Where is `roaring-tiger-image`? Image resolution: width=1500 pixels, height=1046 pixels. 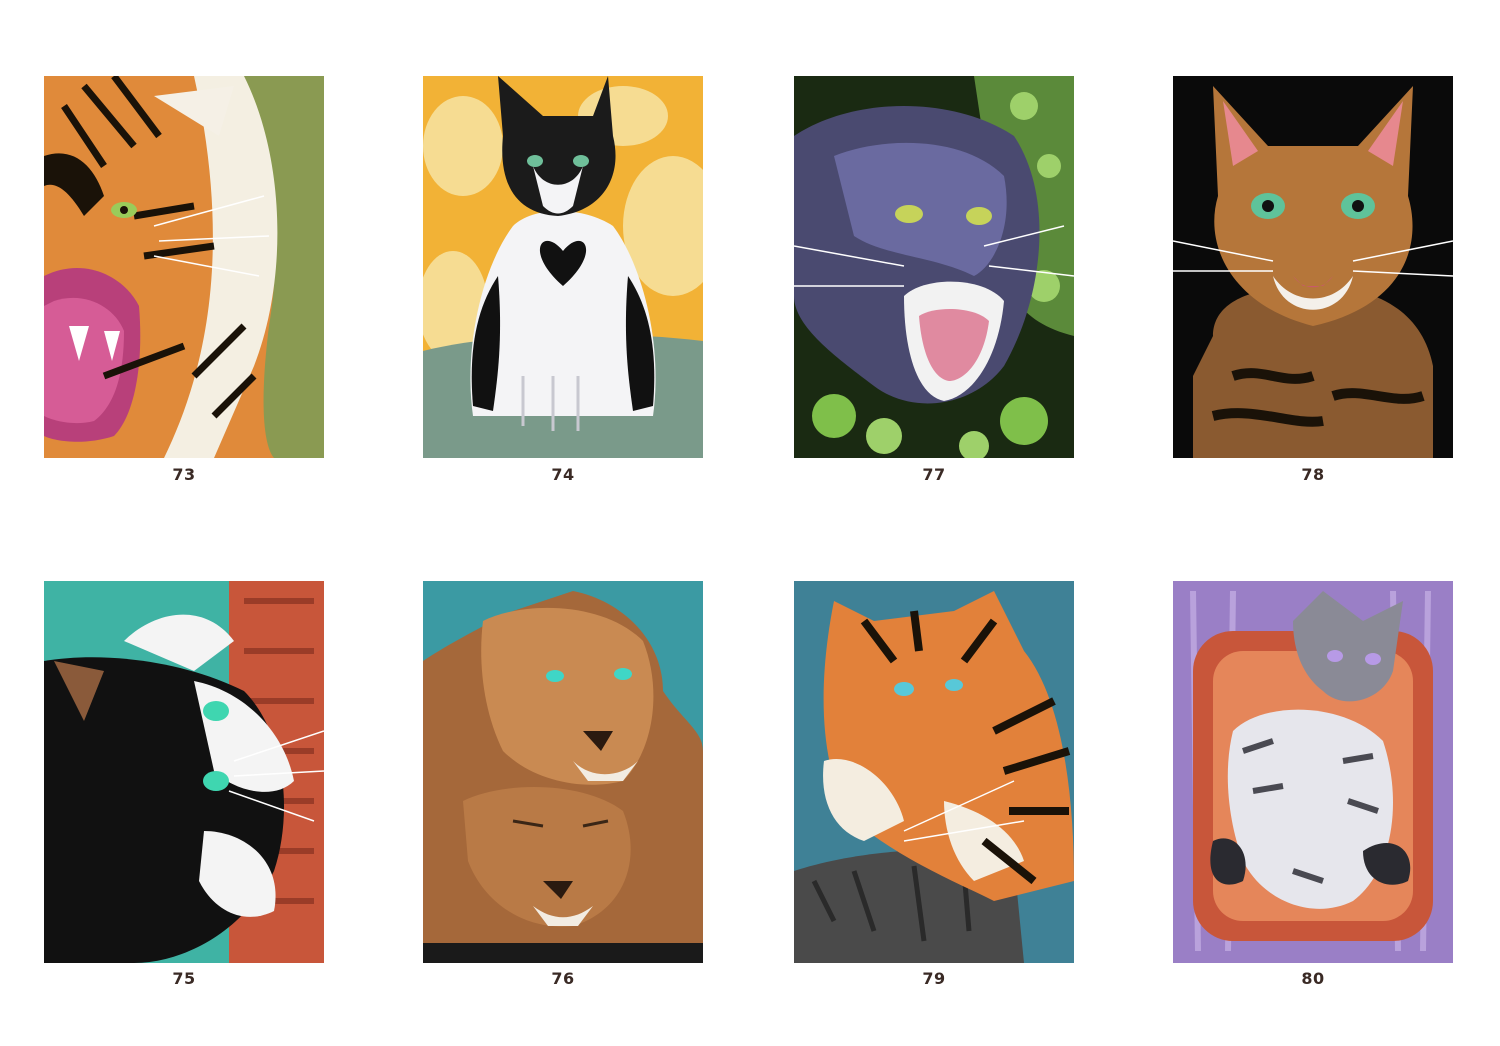 roaring-tiger-image is located at coordinates (184, 267).